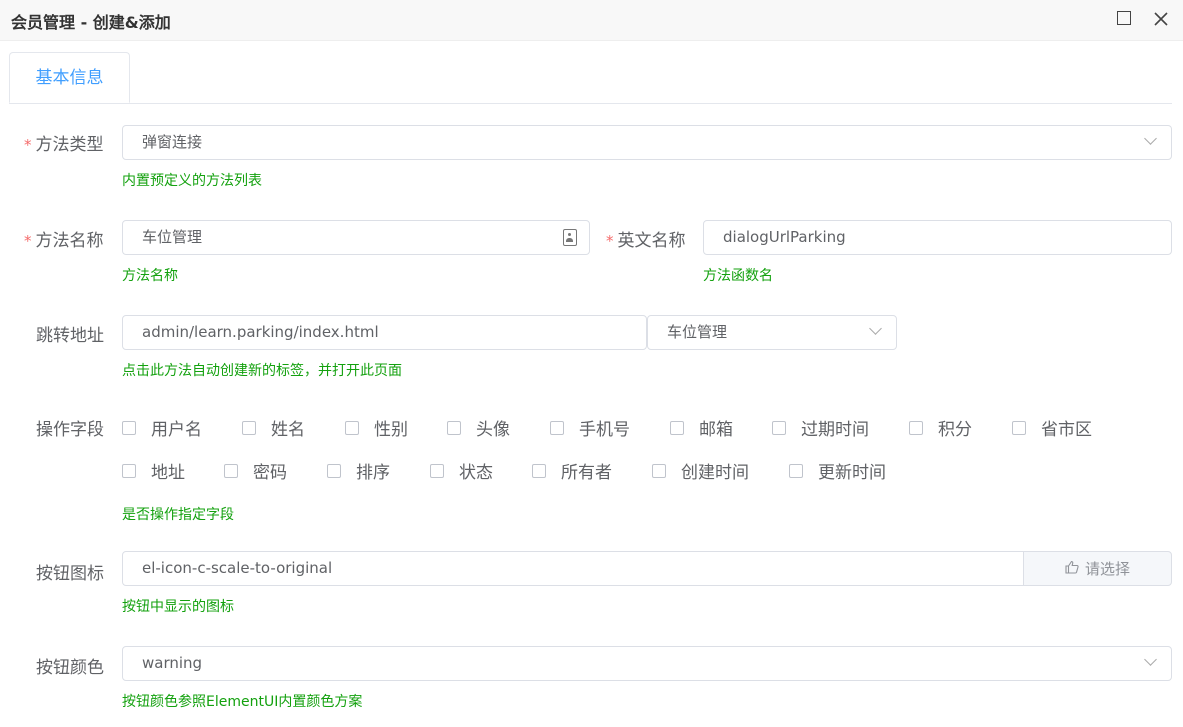 The image size is (1183, 727). Describe the element at coordinates (384, 332) in the screenshot. I see `jump-url-input: admin/learn.parking/index.html` at that location.